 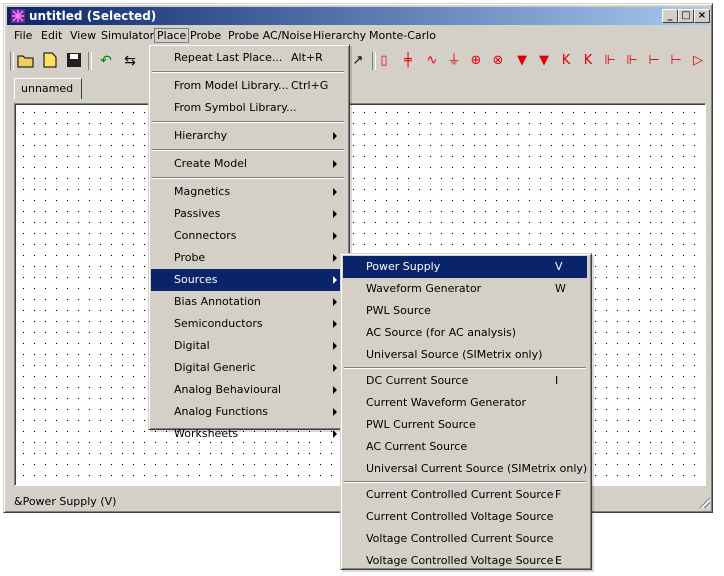 I want to click on menu-item-universal-current-source-simetrix-only: Universal Current Source (SIMetrix only), so click(x=465, y=469).